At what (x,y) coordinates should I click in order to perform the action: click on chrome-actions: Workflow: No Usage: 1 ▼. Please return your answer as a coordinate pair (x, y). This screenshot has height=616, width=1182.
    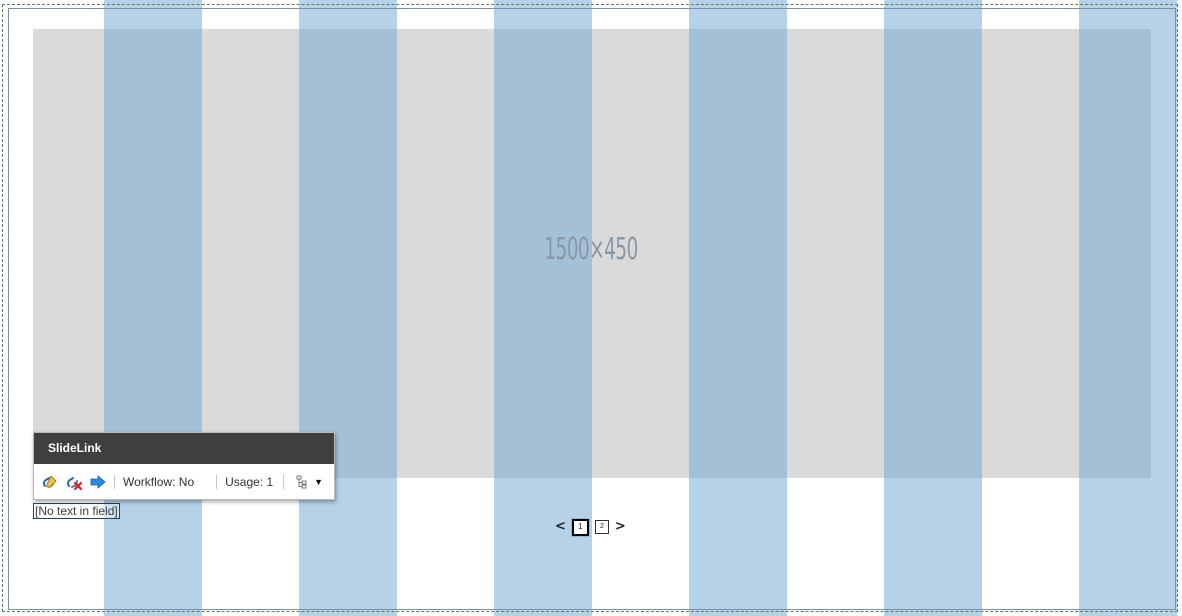
    Looking at the image, I should click on (184, 481).